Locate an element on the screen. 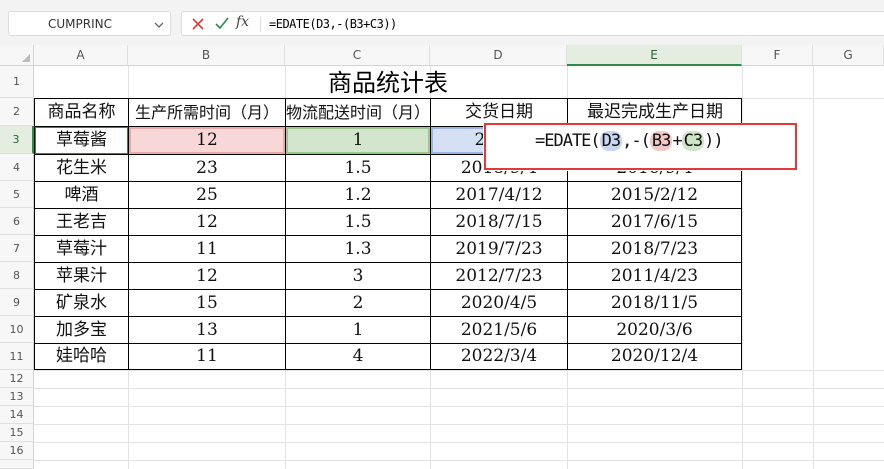 Image resolution: width=884 pixels, height=469 pixels. header-production-time: 生产所需时间（月） is located at coordinates (207, 112).